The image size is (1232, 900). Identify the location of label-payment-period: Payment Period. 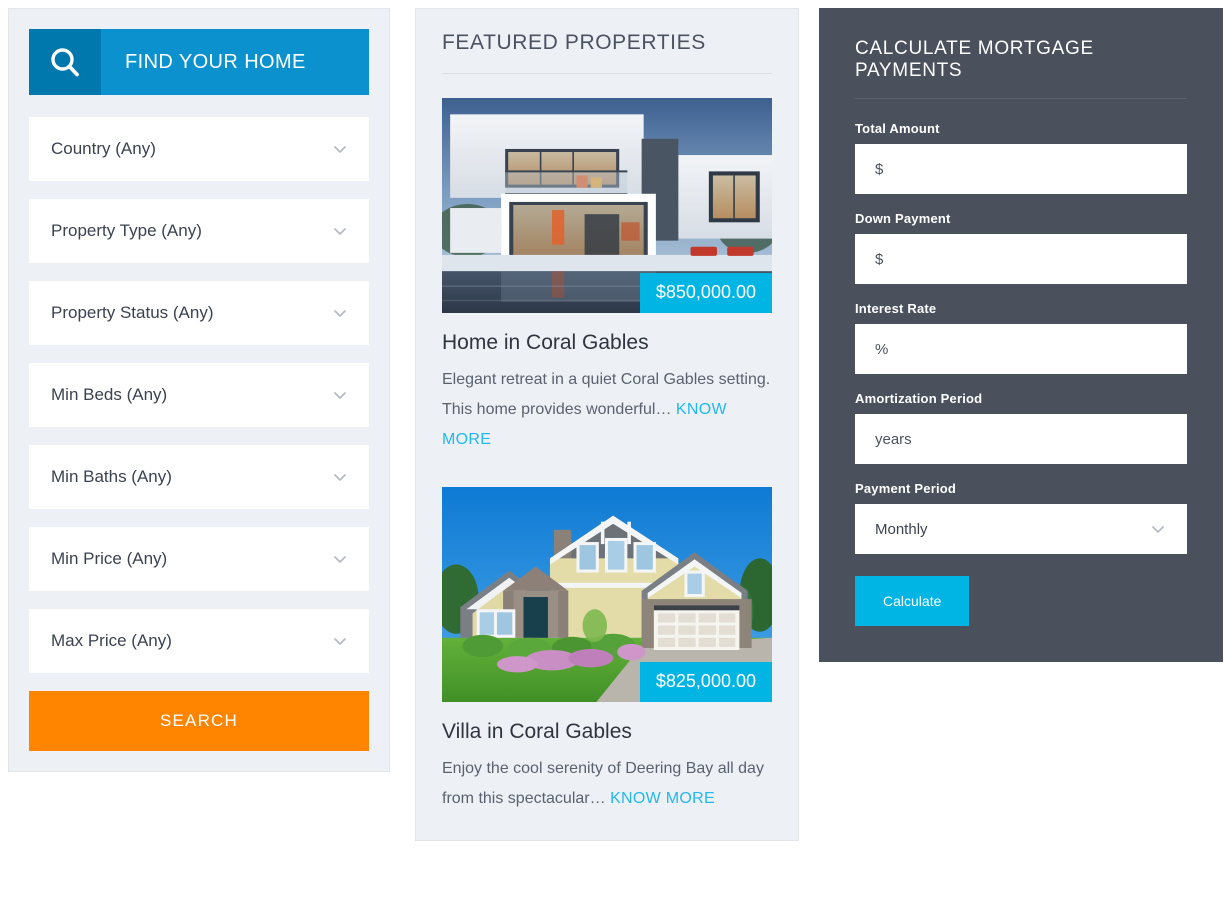
(906, 488).